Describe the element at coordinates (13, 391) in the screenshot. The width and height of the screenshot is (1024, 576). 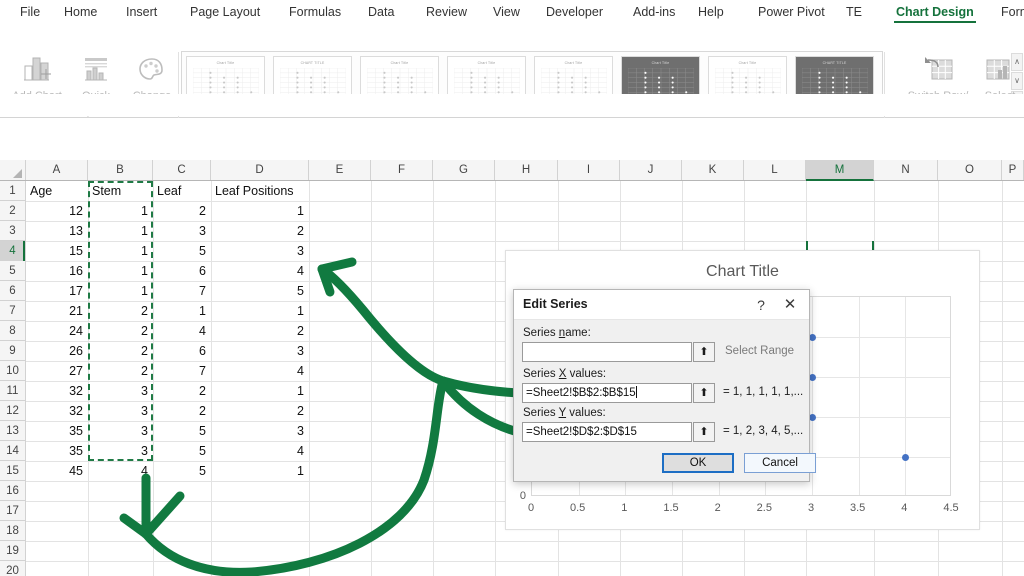
I see `row-header-11: 11` at that location.